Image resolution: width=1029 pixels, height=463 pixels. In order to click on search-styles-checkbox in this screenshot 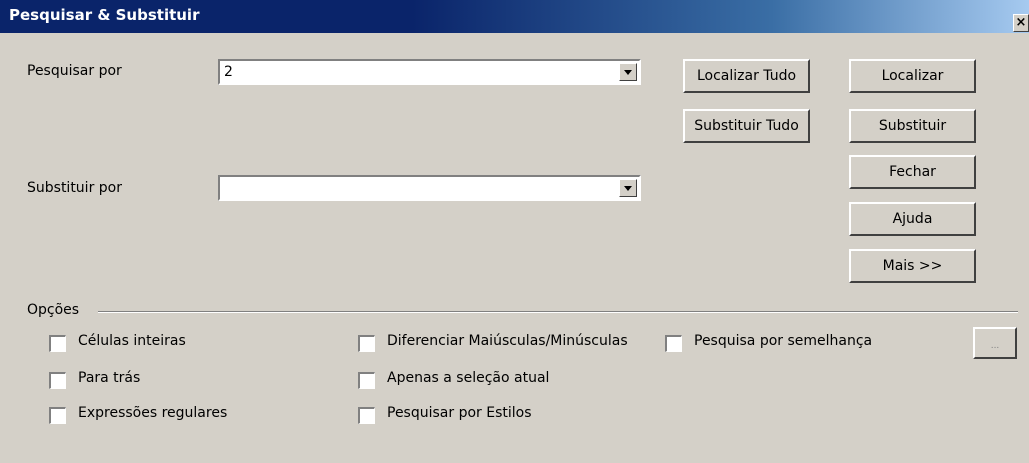, I will do `click(366, 415)`.